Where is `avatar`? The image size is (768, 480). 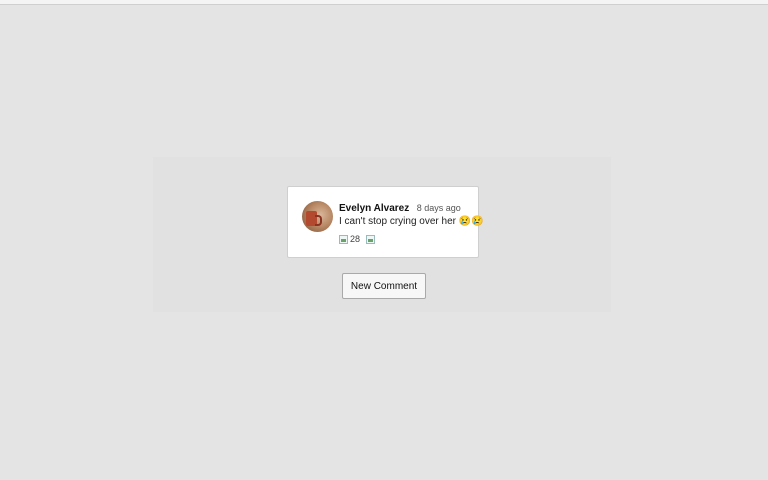 avatar is located at coordinates (317, 216).